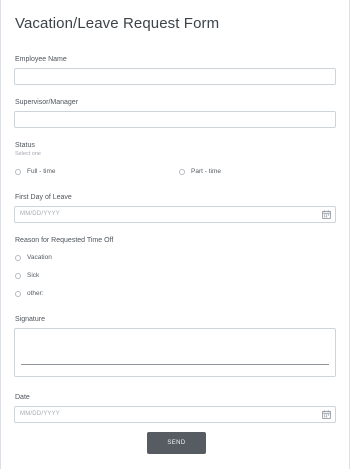 This screenshot has width=350, height=469. I want to click on status-option-full-time: Full - time, so click(35, 171).